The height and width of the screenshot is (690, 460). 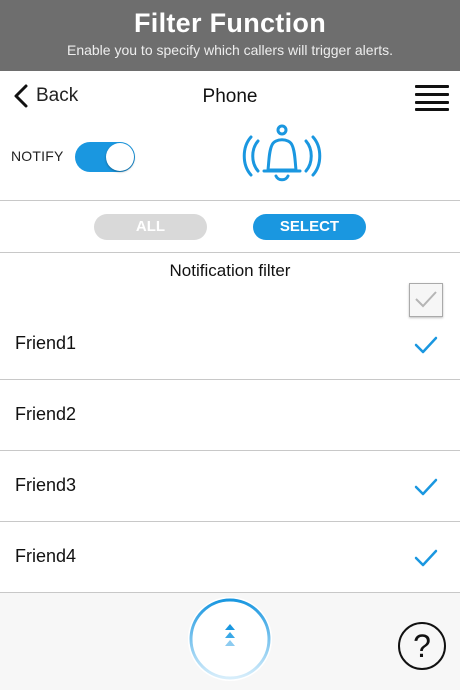 I want to click on friend-row-3: Friend3, so click(x=230, y=486).